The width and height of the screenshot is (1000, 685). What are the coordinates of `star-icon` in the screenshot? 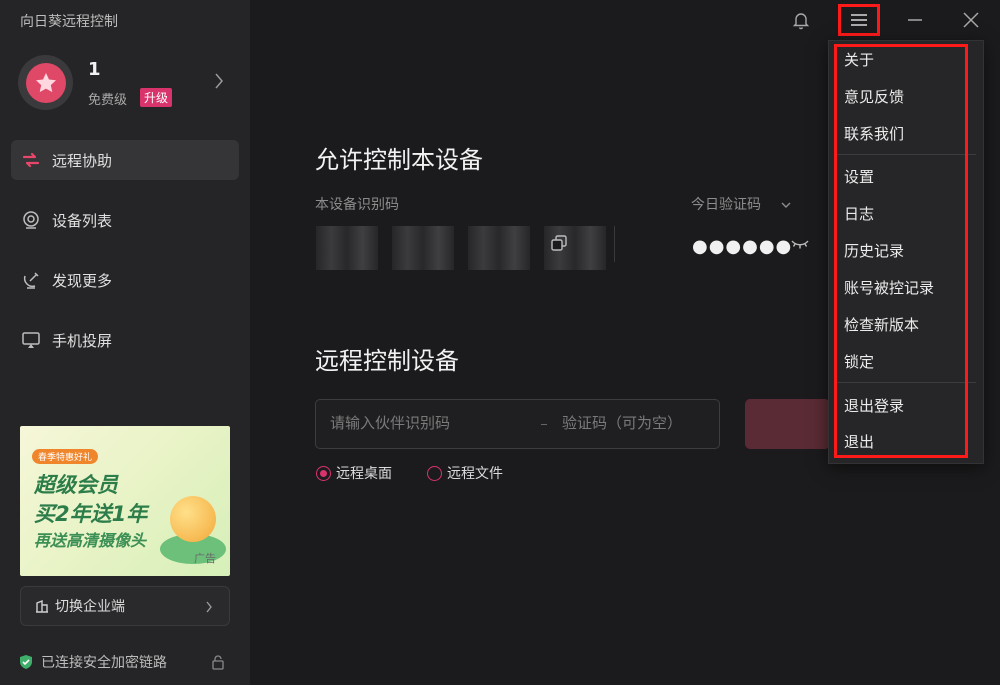 It's located at (45, 82).